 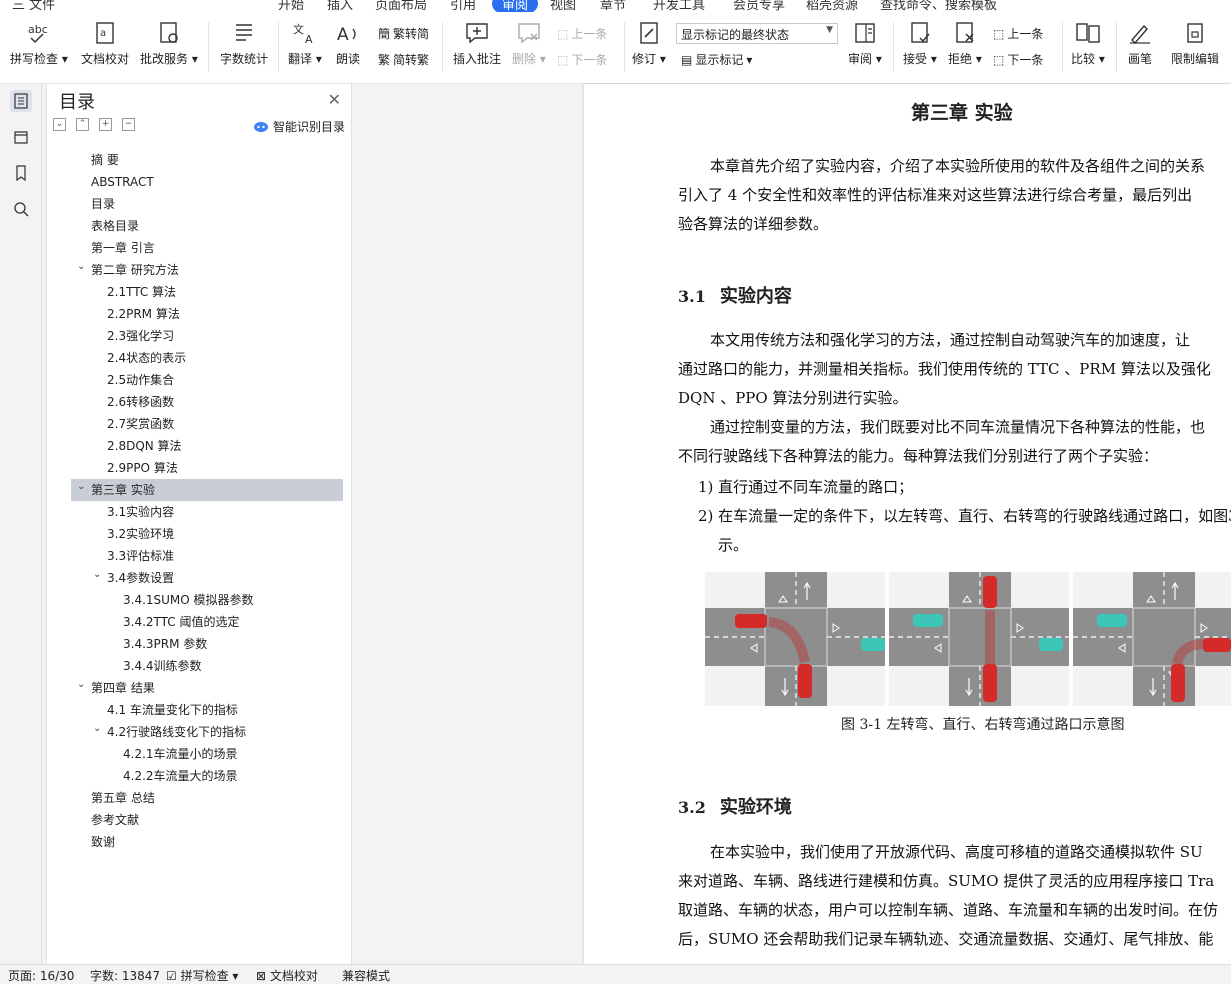 What do you see at coordinates (200, 226) in the screenshot?
I see `toc-item: 表格目录` at bounding box center [200, 226].